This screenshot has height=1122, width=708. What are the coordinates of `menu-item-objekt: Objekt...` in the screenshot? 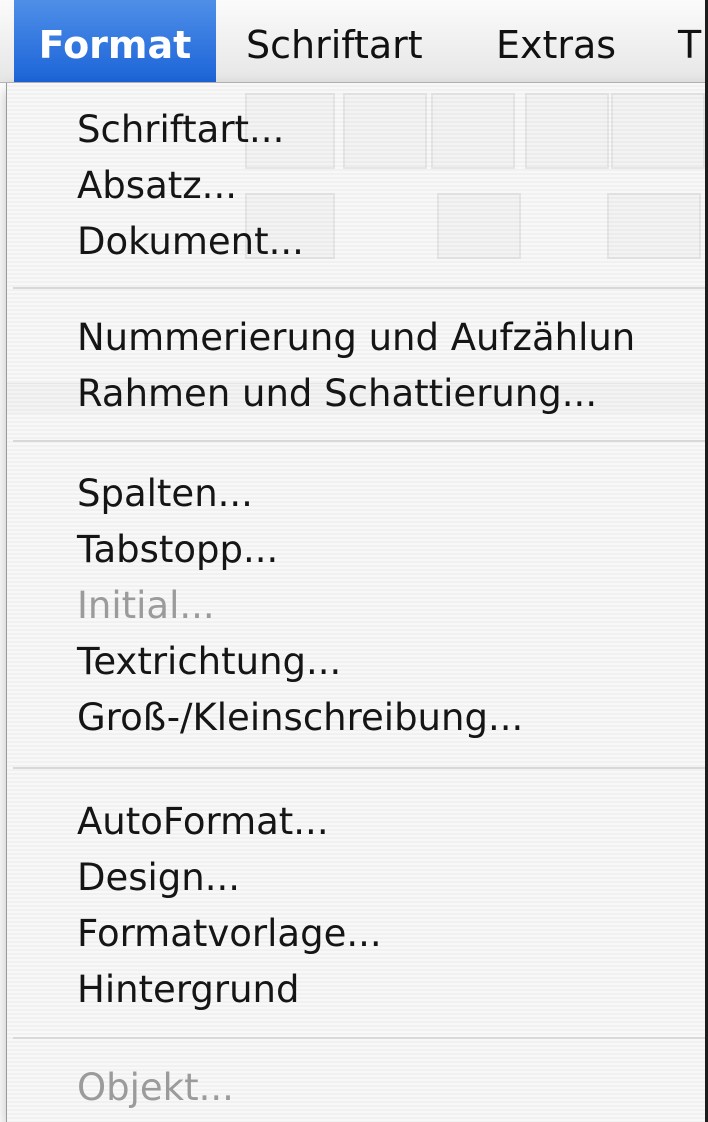 It's located at (155, 1087).